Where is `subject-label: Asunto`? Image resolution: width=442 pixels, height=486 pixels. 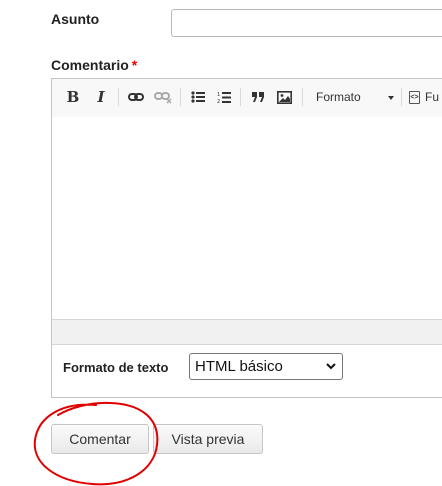 subject-label: Asunto is located at coordinates (75, 19).